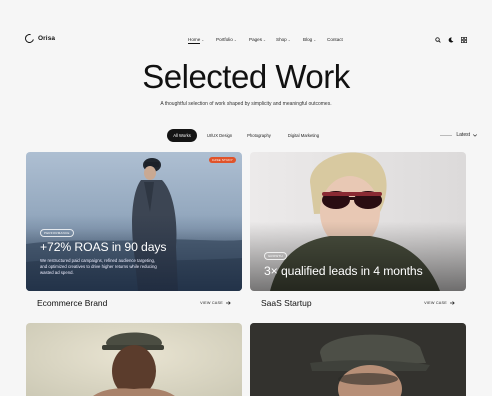 This screenshot has width=492, height=396. What do you see at coordinates (259, 135) in the screenshot?
I see `filter-photography: Photography` at bounding box center [259, 135].